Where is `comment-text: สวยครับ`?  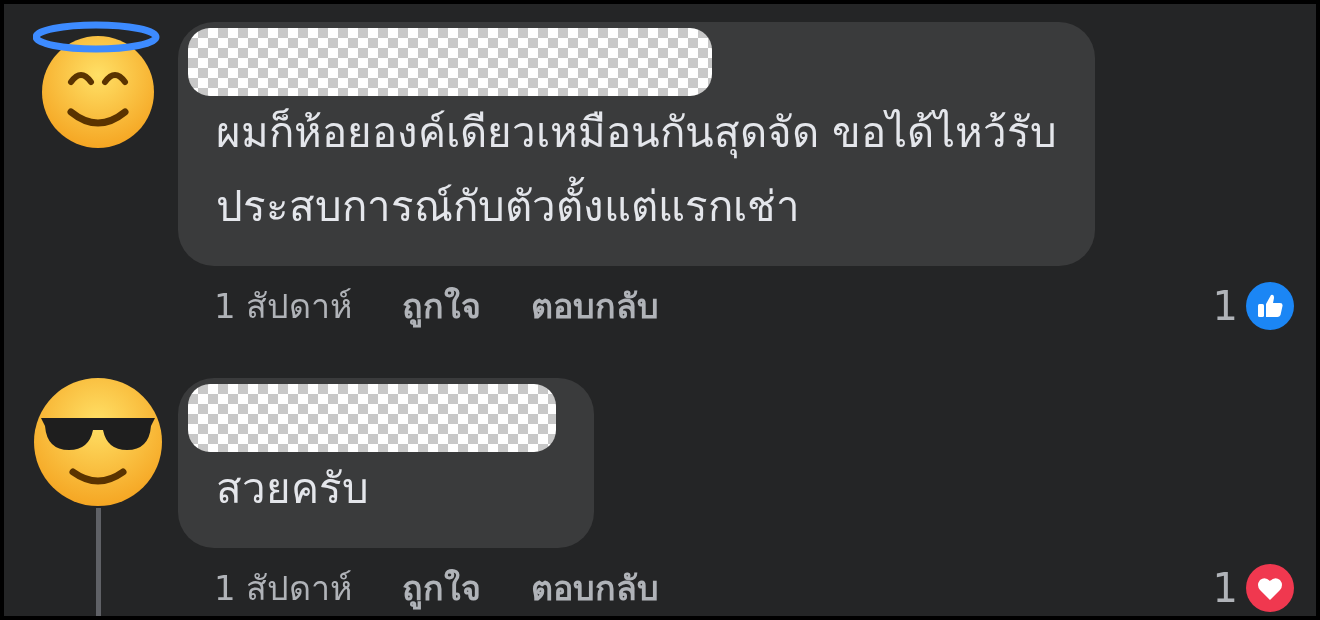 comment-text: สวยครับ is located at coordinates (292, 489).